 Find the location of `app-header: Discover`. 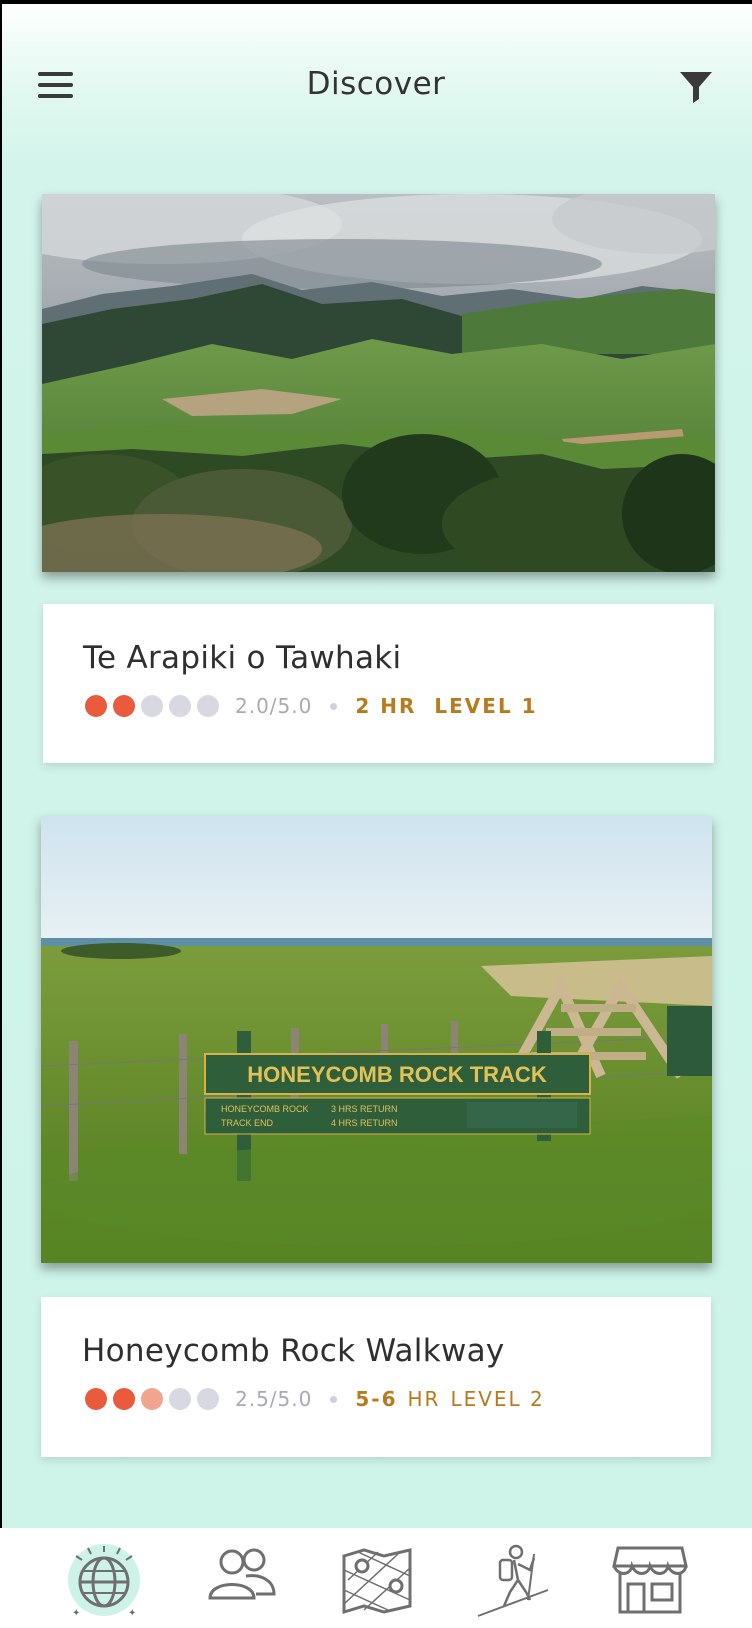

app-header: Discover is located at coordinates (376, 85).